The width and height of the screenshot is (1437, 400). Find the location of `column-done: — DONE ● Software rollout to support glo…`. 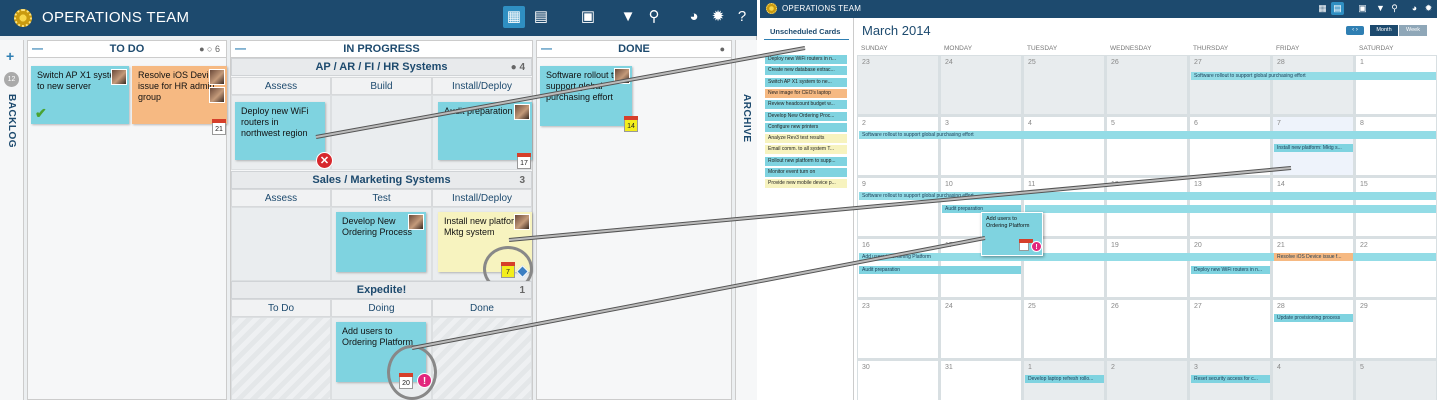

column-done: — DONE ● Software rollout to support glo… is located at coordinates (634, 220).